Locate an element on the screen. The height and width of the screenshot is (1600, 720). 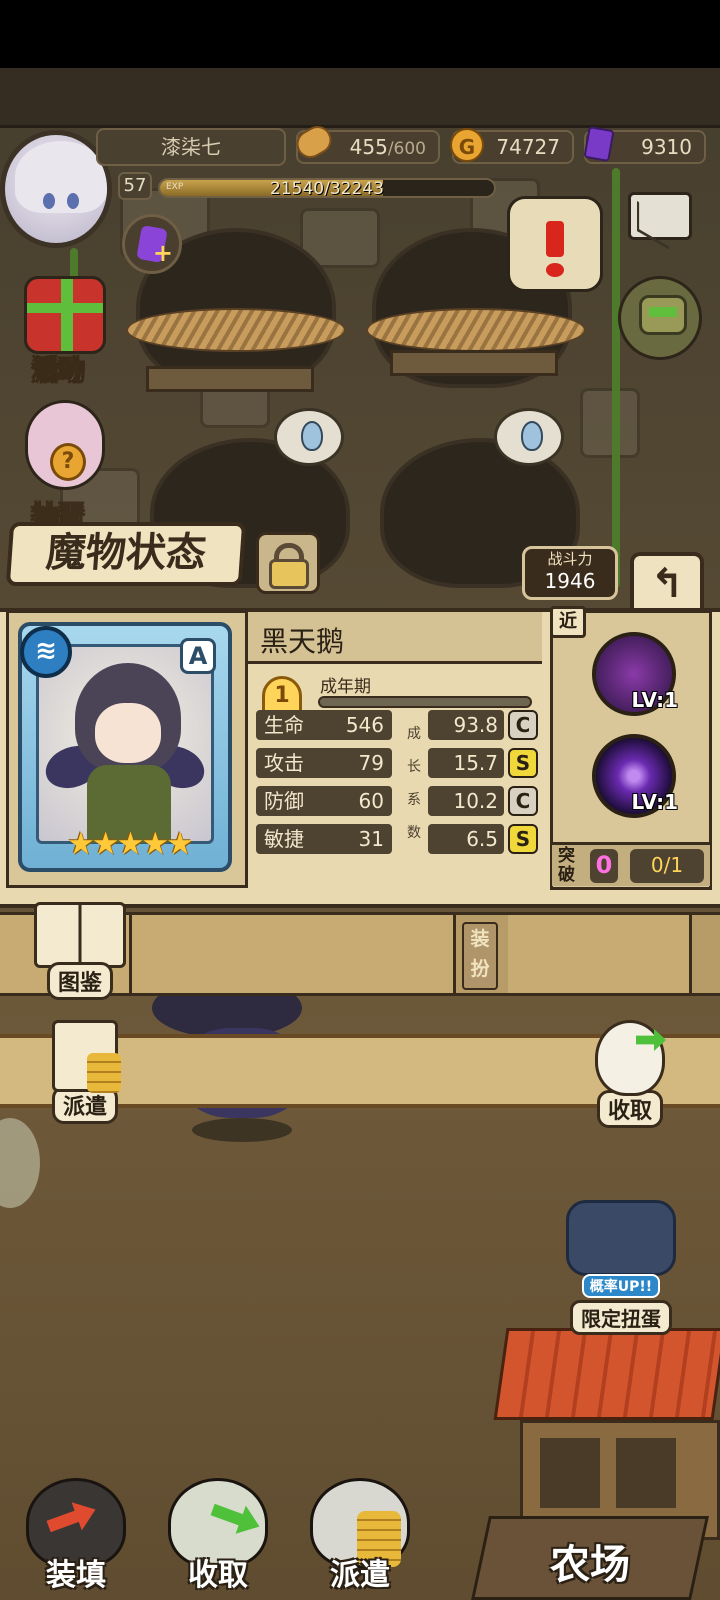
stat-label: 敏捷 is located at coordinates (284, 839).